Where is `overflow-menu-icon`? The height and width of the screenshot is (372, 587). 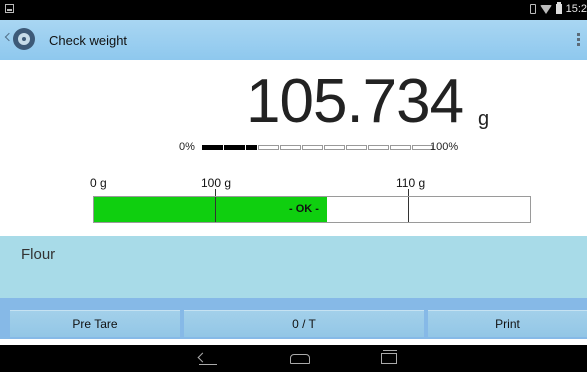 overflow-menu-icon is located at coordinates (578, 39).